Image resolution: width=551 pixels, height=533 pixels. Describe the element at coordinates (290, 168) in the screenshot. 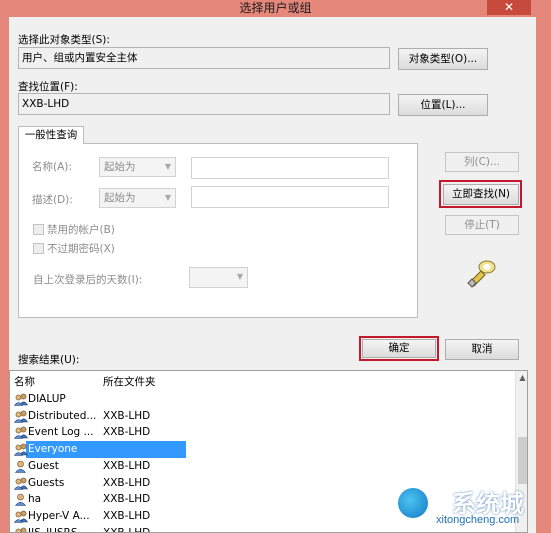

I see `name-input` at that location.